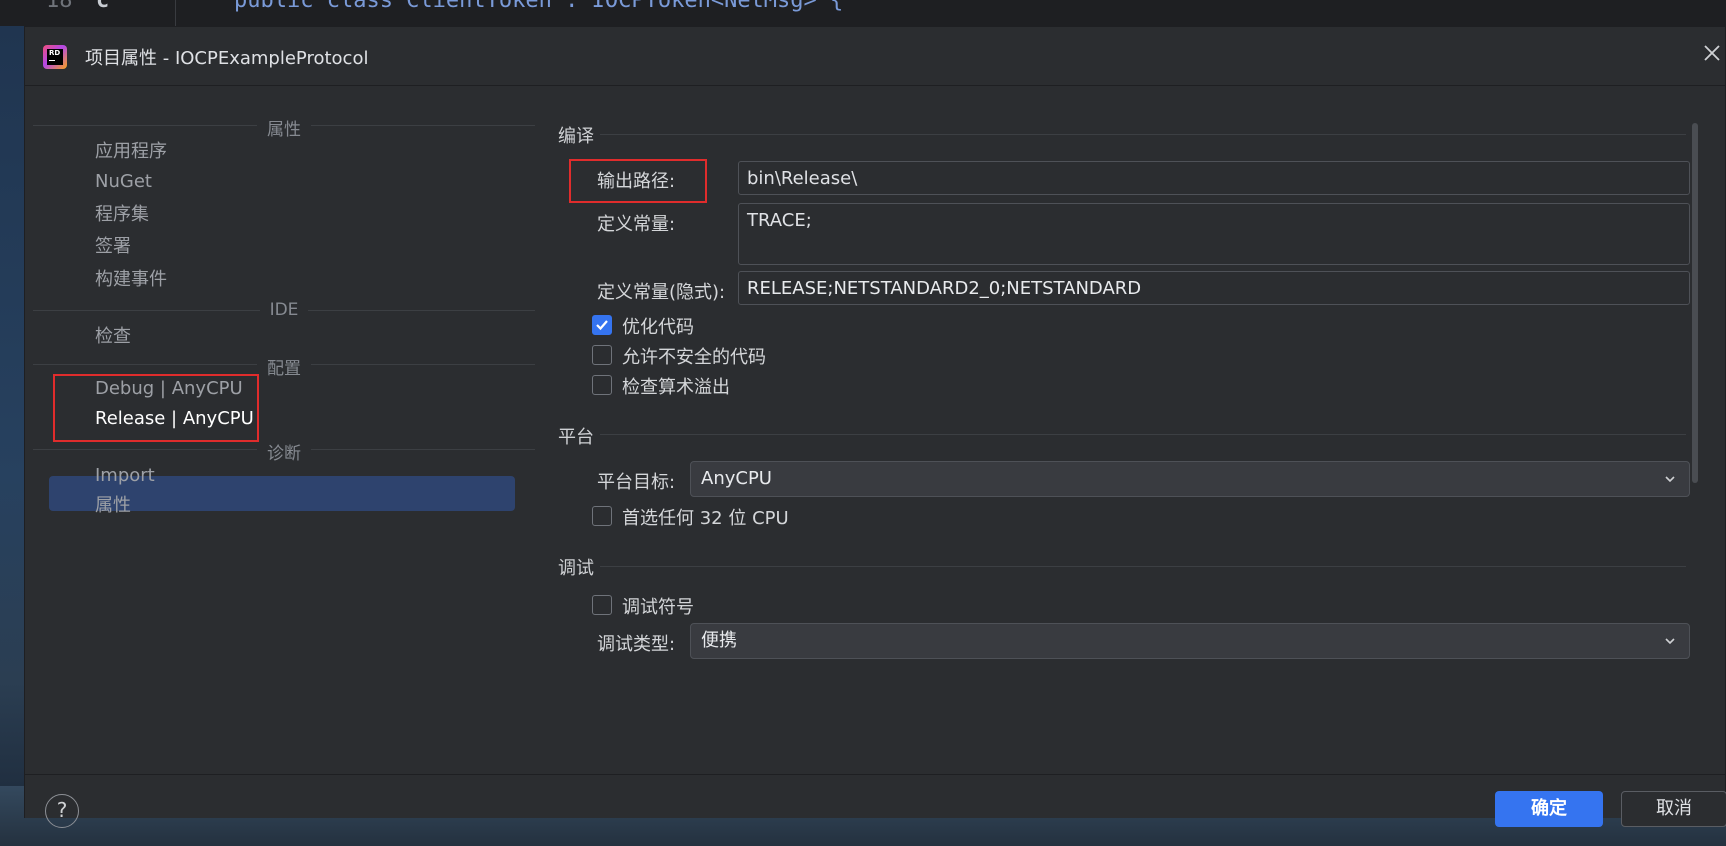 Image resolution: width=1726 pixels, height=846 pixels. Describe the element at coordinates (638, 181) in the screenshot. I see `output-path-highlight-box` at that location.